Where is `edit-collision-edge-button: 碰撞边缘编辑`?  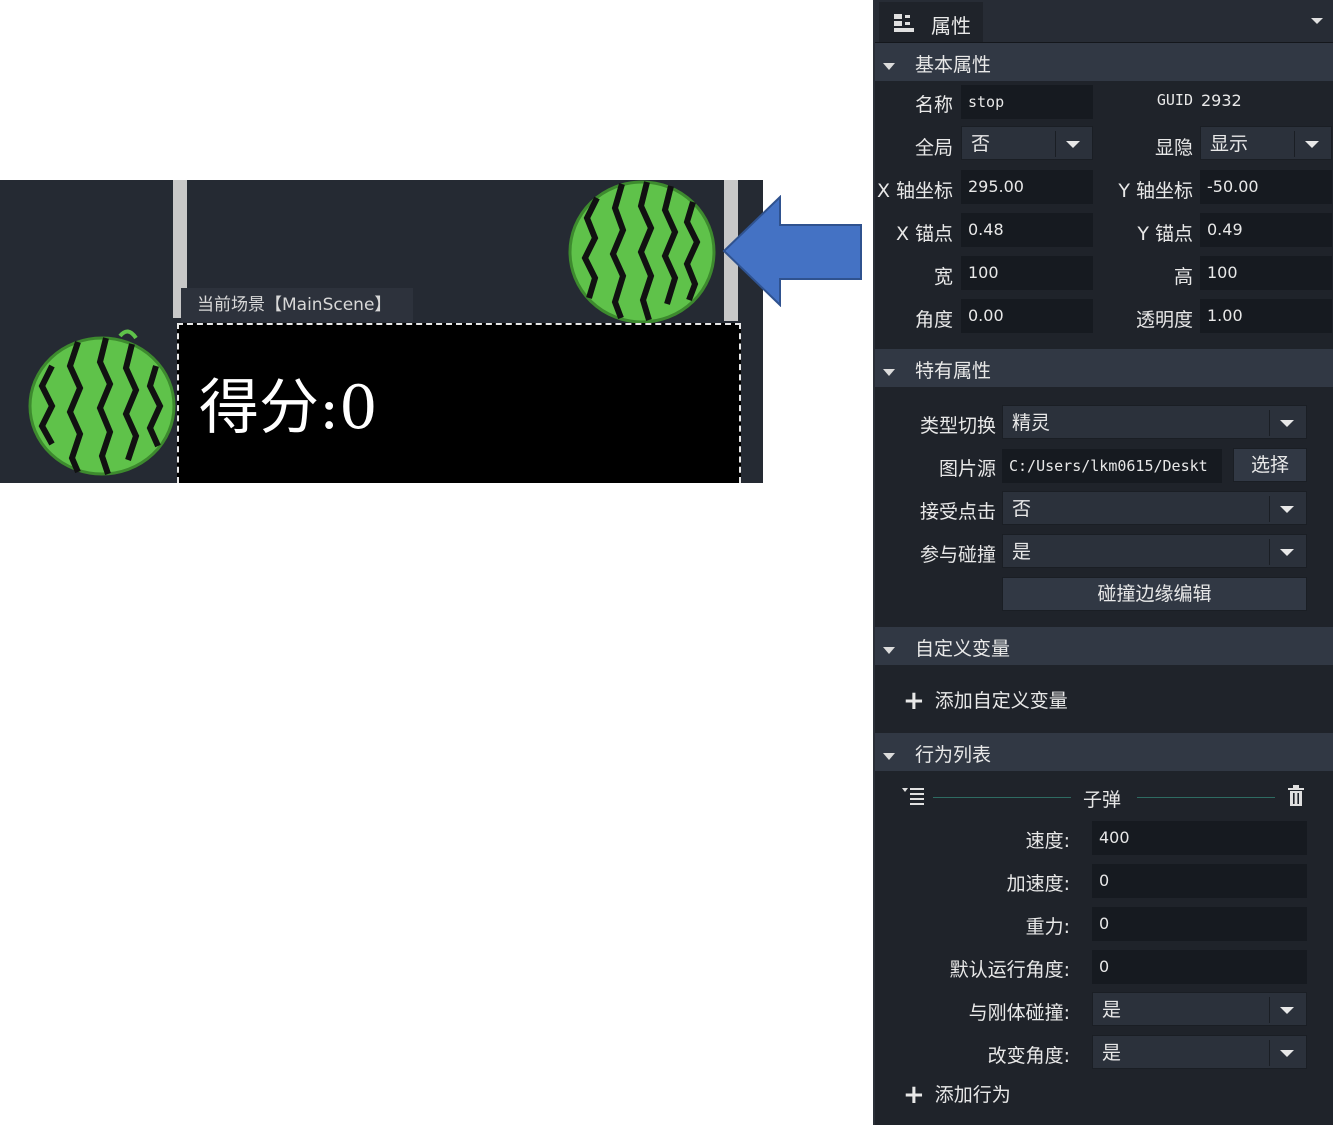 edit-collision-edge-button: 碰撞边缘编辑 is located at coordinates (1154, 594).